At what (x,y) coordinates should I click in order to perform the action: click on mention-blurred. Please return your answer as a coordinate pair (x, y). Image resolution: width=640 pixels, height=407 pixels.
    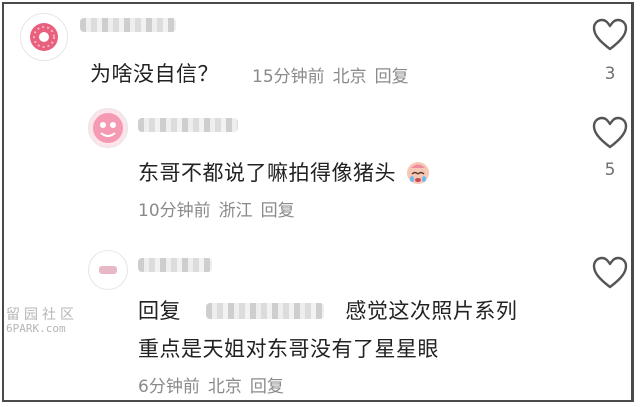
    Looking at the image, I should click on (265, 311).